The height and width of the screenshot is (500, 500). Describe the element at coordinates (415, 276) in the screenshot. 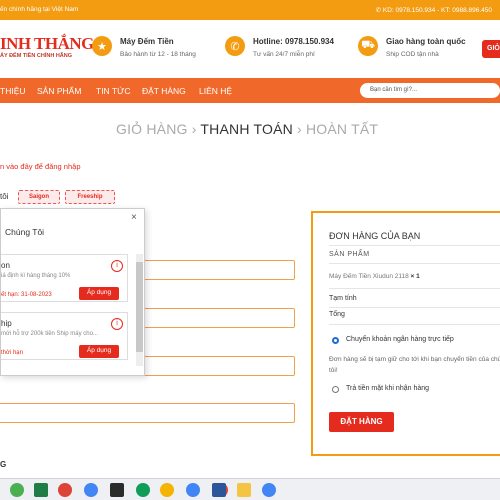

I see `product-qty: × 1` at that location.